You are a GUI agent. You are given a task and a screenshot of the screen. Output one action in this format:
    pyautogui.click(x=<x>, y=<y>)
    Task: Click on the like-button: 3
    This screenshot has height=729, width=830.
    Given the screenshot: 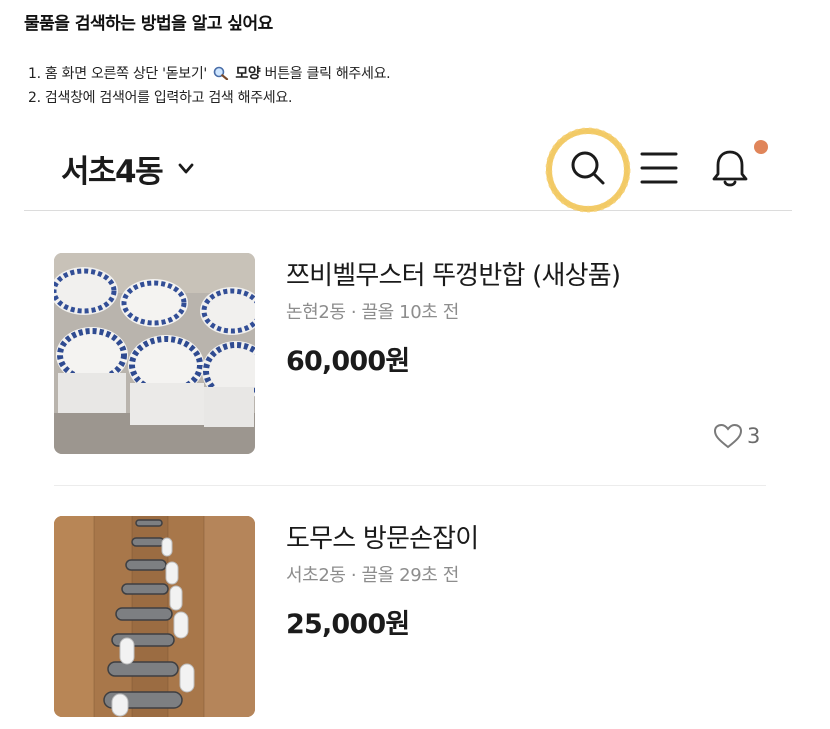 What is the action you would take?
    pyautogui.click(x=736, y=436)
    